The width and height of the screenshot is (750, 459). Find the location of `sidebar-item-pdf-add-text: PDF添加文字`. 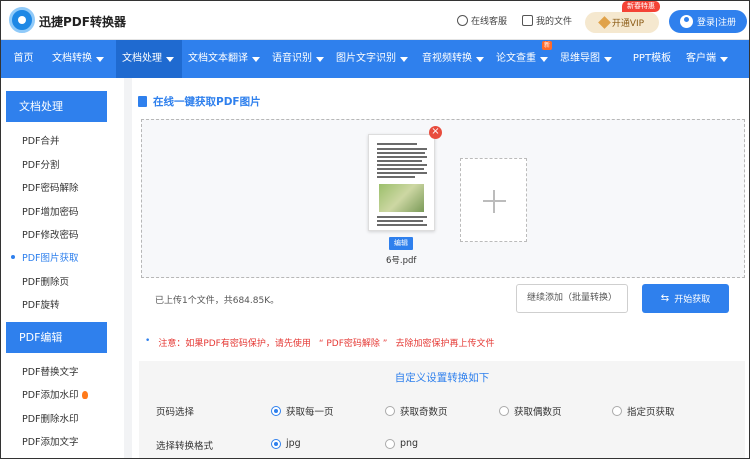

sidebar-item-pdf-add-text: PDF添加文字 is located at coordinates (50, 441).